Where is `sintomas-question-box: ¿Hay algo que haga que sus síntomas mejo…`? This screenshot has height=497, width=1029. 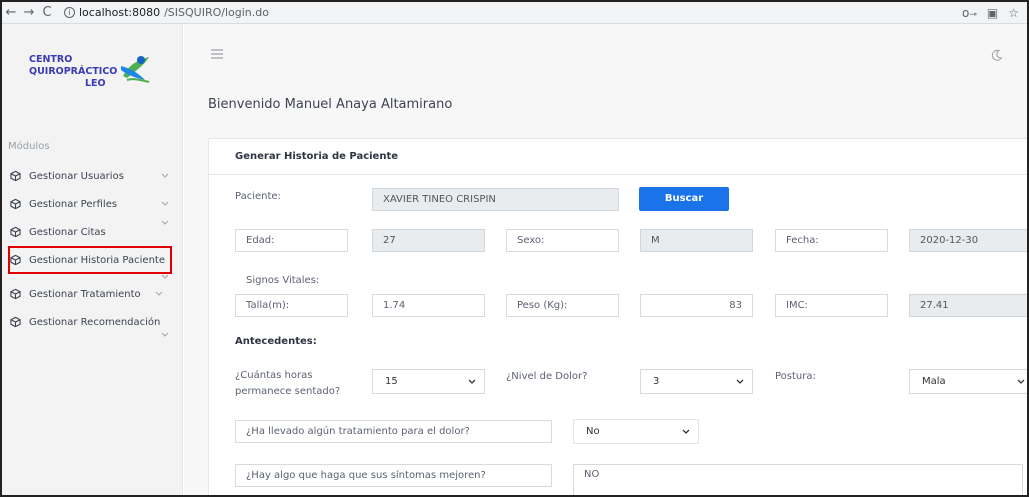
sintomas-question-box: ¿Hay algo que haga que sus síntomas mejo… is located at coordinates (393, 475).